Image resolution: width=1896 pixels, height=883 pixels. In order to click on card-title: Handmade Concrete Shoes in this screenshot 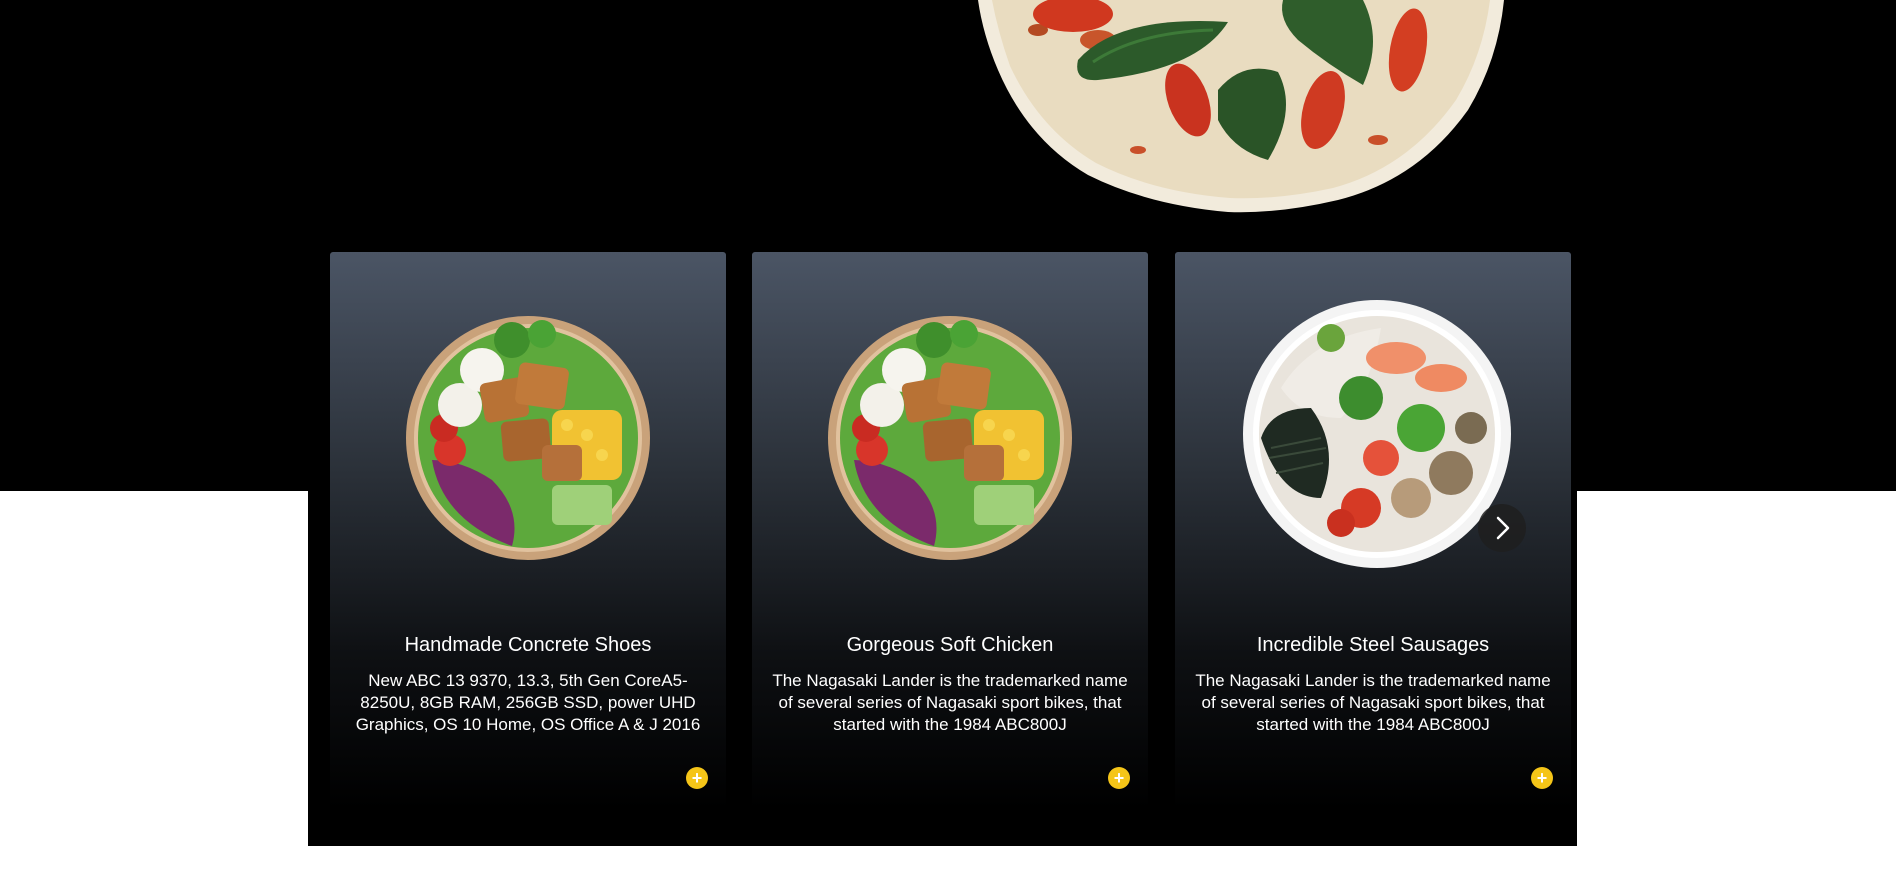, I will do `click(528, 645)`.